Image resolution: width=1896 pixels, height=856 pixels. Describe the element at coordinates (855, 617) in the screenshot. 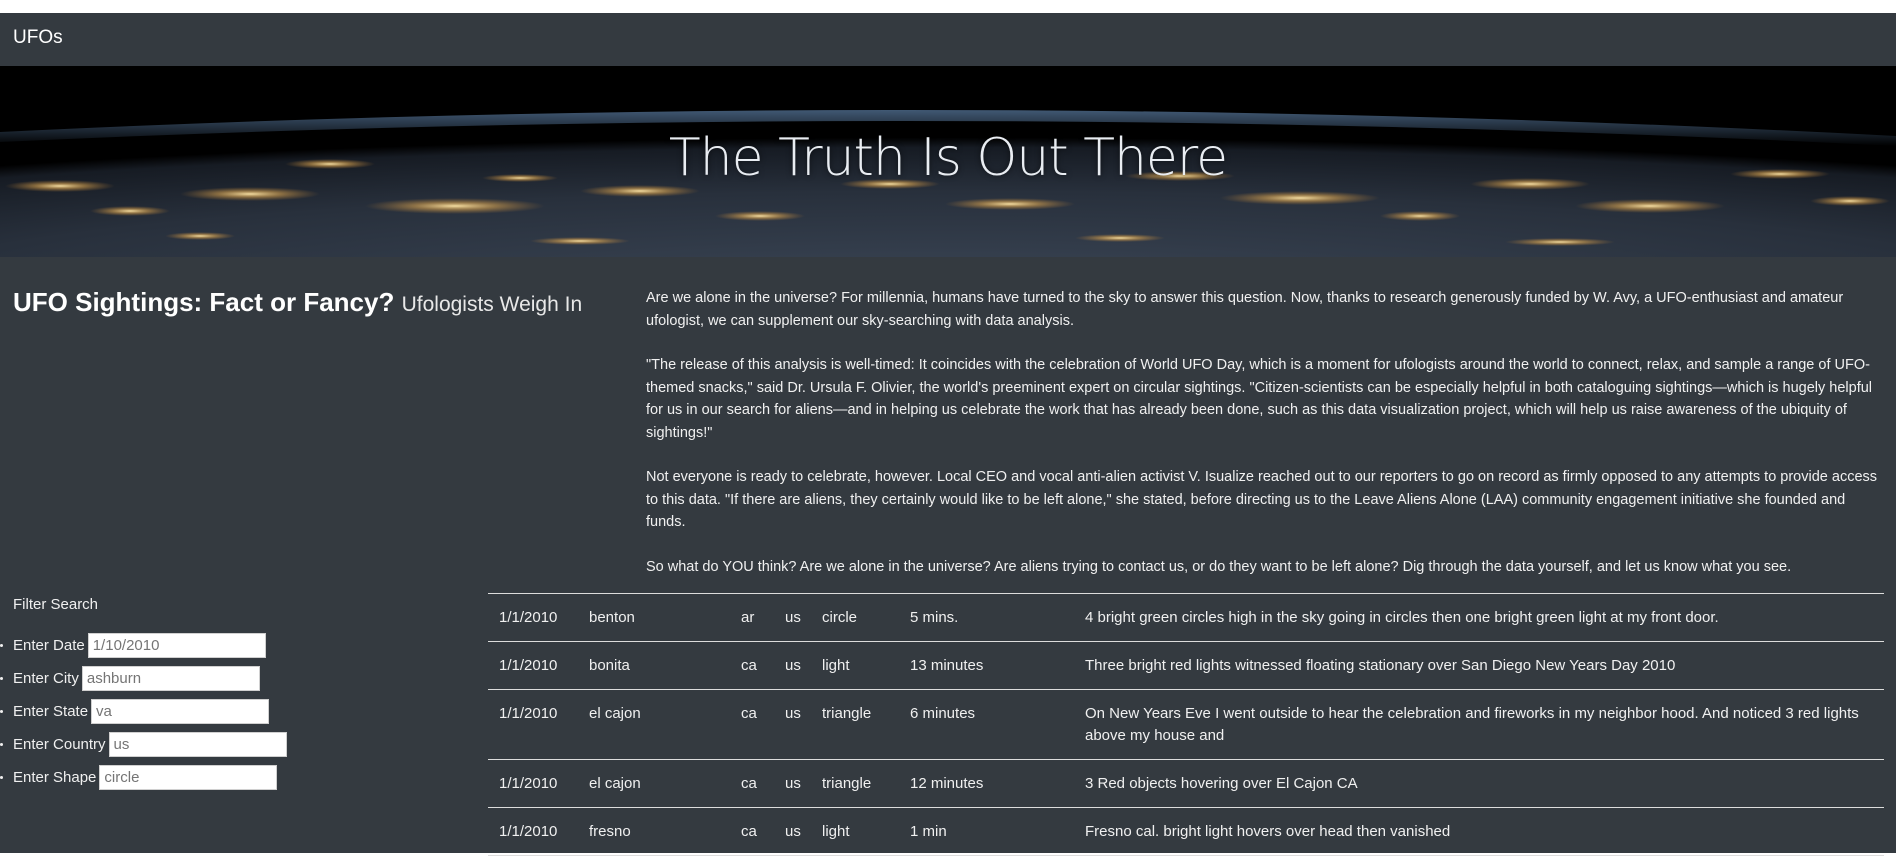

I see `cell-shape: circle` at that location.